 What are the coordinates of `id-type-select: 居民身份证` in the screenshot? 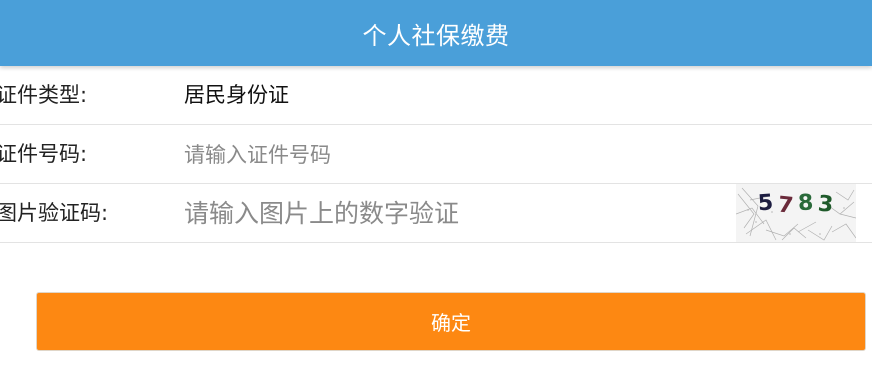 It's located at (236, 95).